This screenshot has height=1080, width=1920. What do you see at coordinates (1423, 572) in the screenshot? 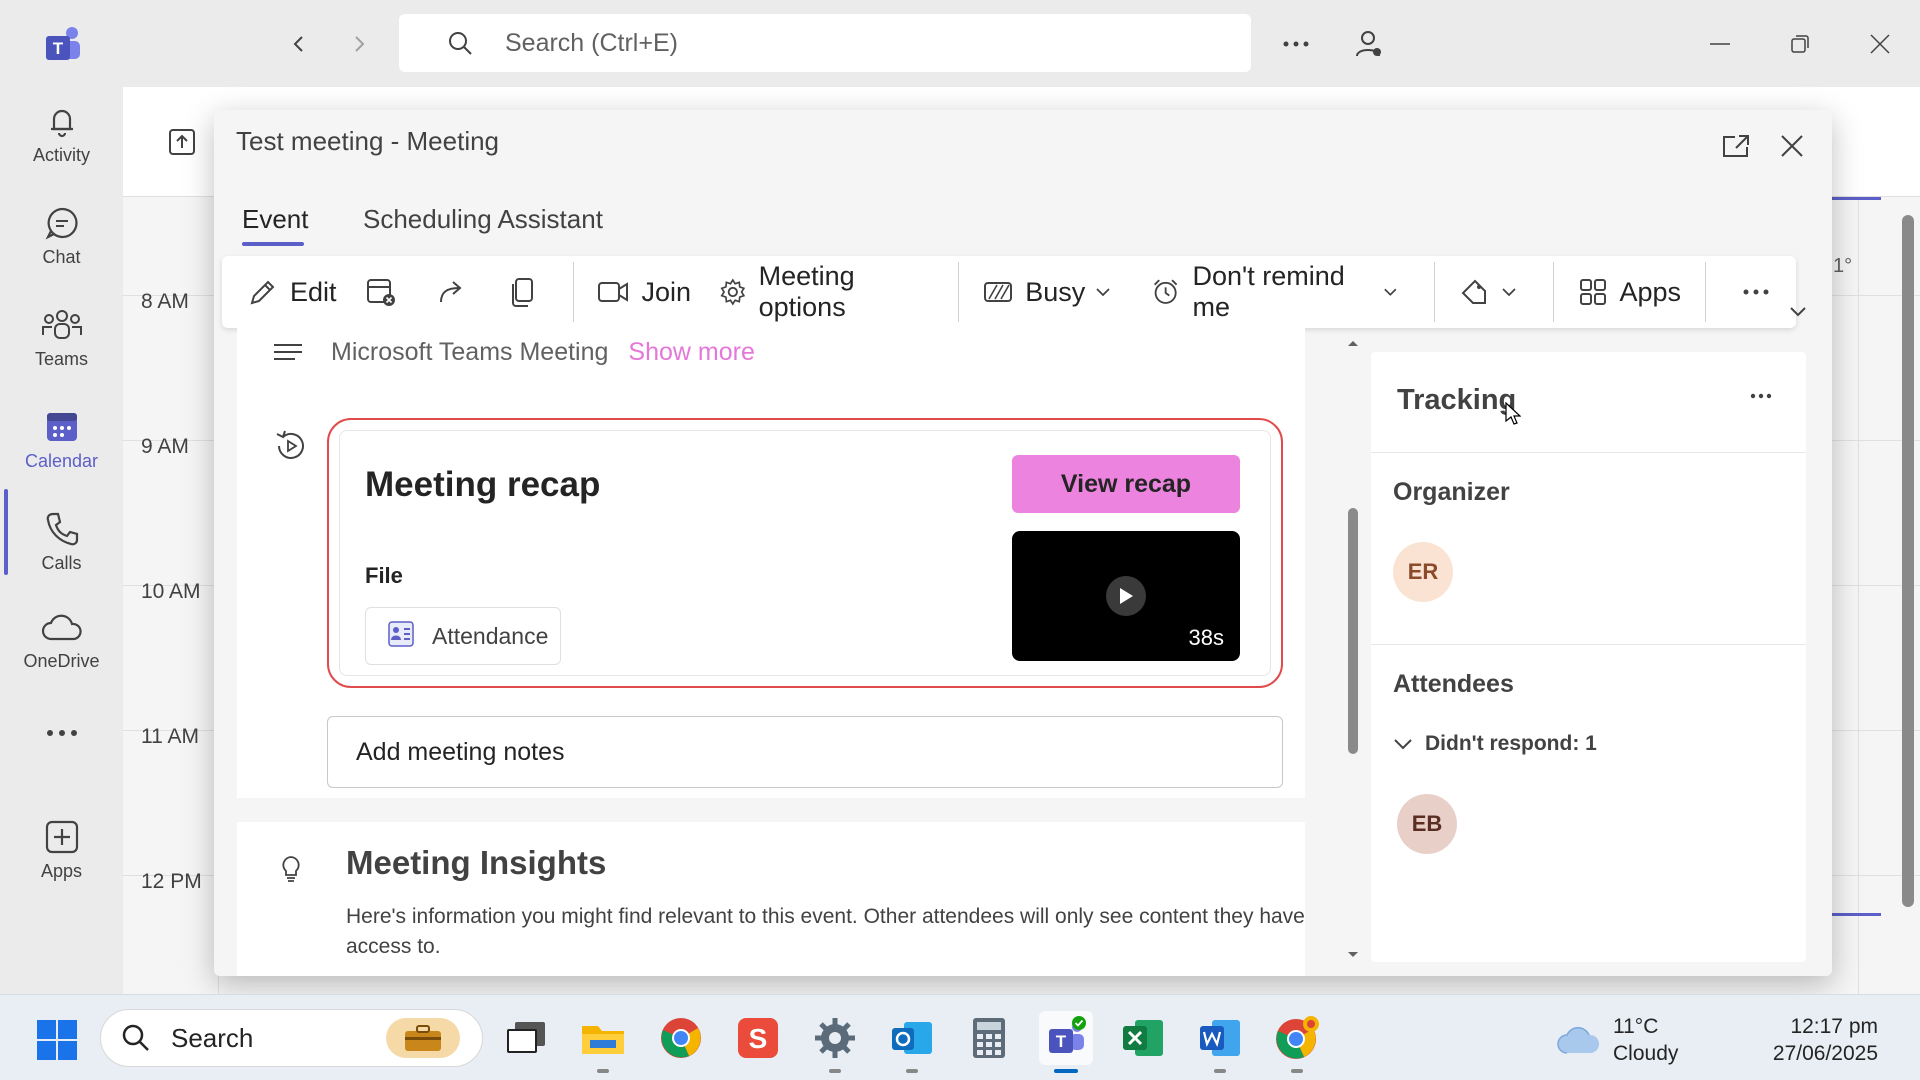
I see `avatar: ER` at bounding box center [1423, 572].